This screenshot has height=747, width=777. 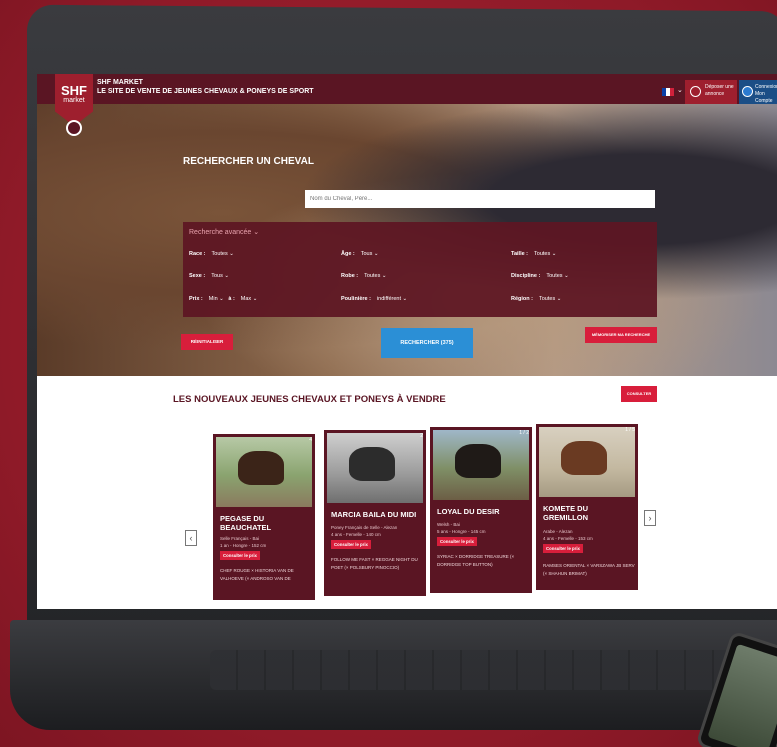 I want to click on search-button: RECHERCHER (375), so click(x=427, y=343).